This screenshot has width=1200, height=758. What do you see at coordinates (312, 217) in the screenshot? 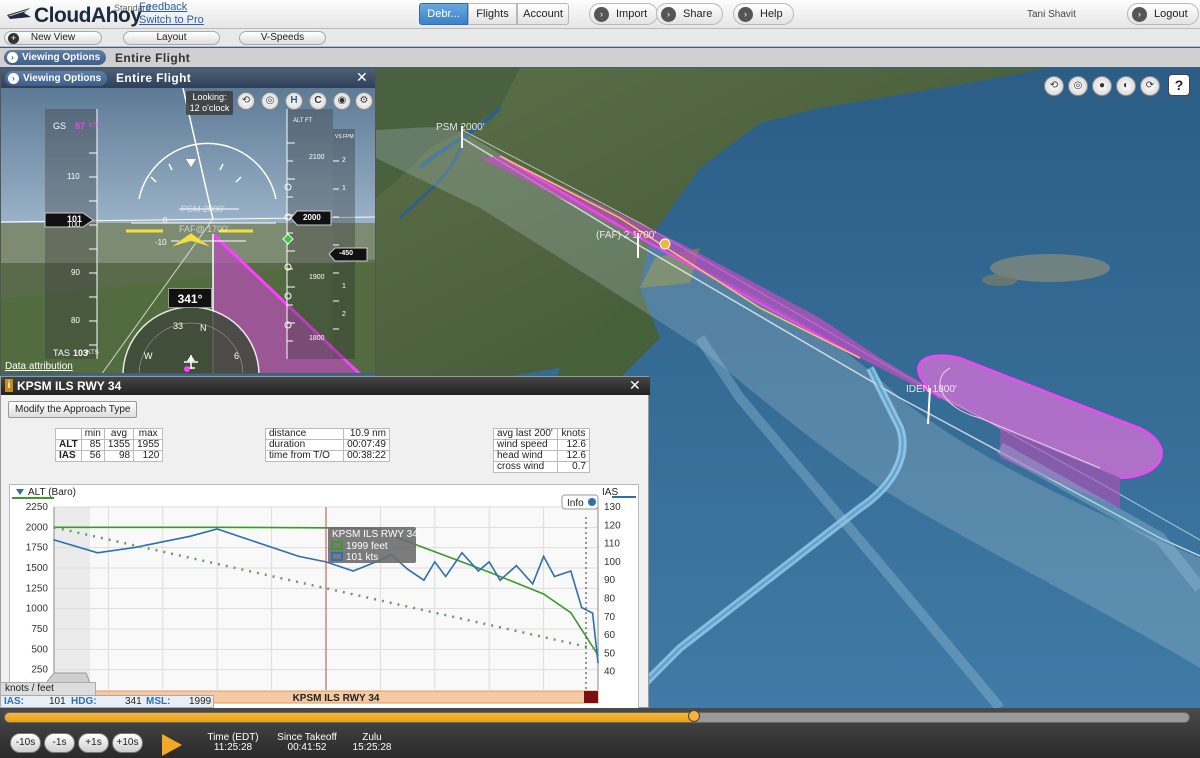
I see `alt-current: 2000` at bounding box center [312, 217].